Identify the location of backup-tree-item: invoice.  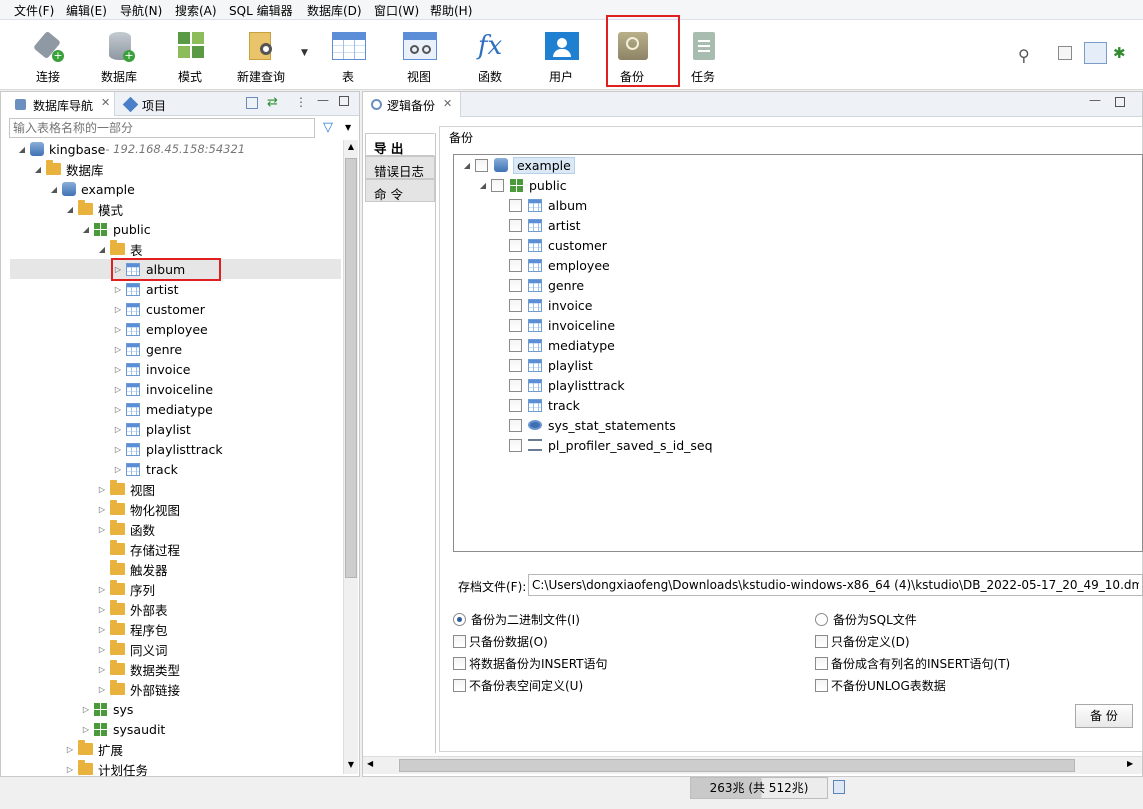
(550, 305).